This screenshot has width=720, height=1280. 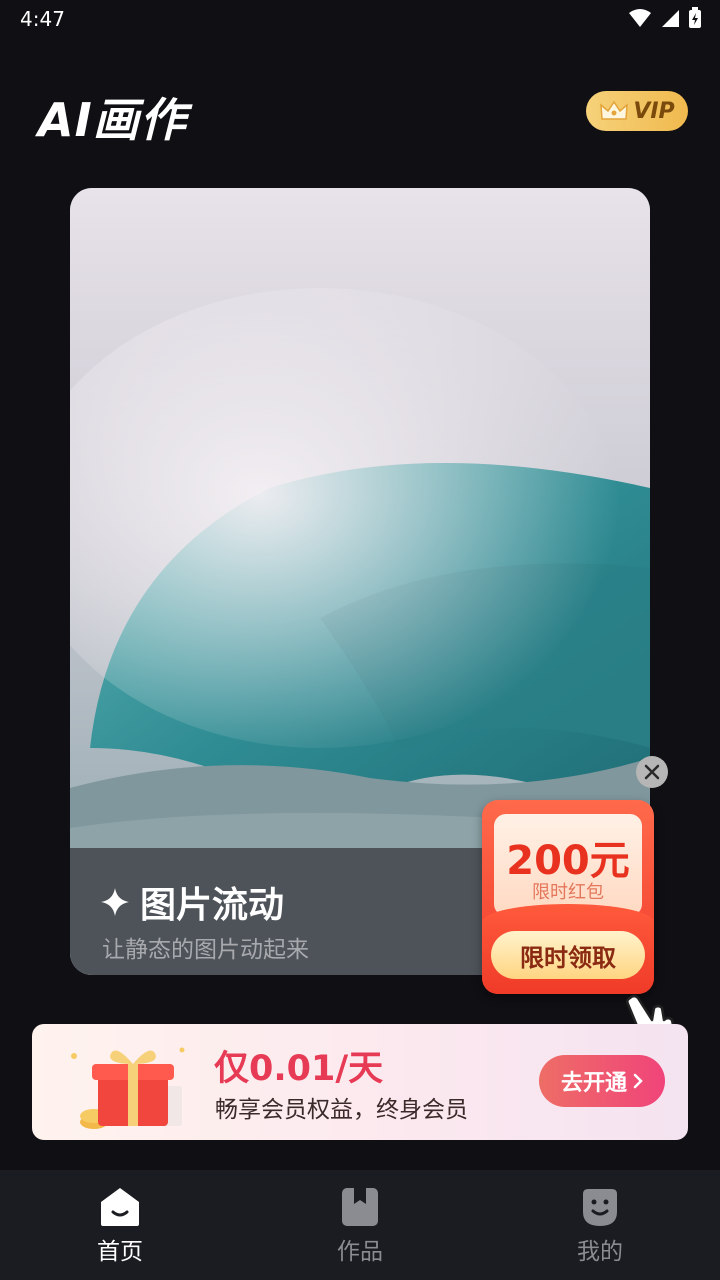 I want to click on status-icons, so click(x=665, y=18).